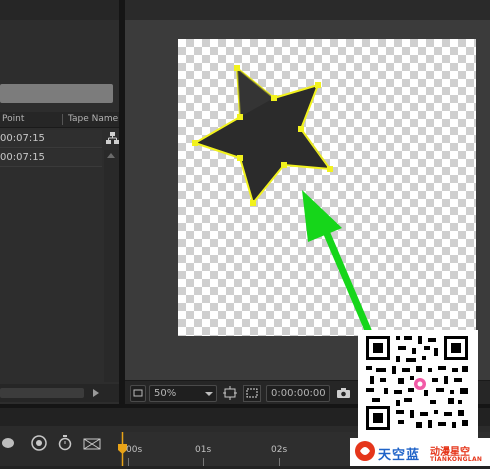 Image resolution: width=490 pixels, height=469 pixels. I want to click on brand-logo-icon, so click(365, 451).